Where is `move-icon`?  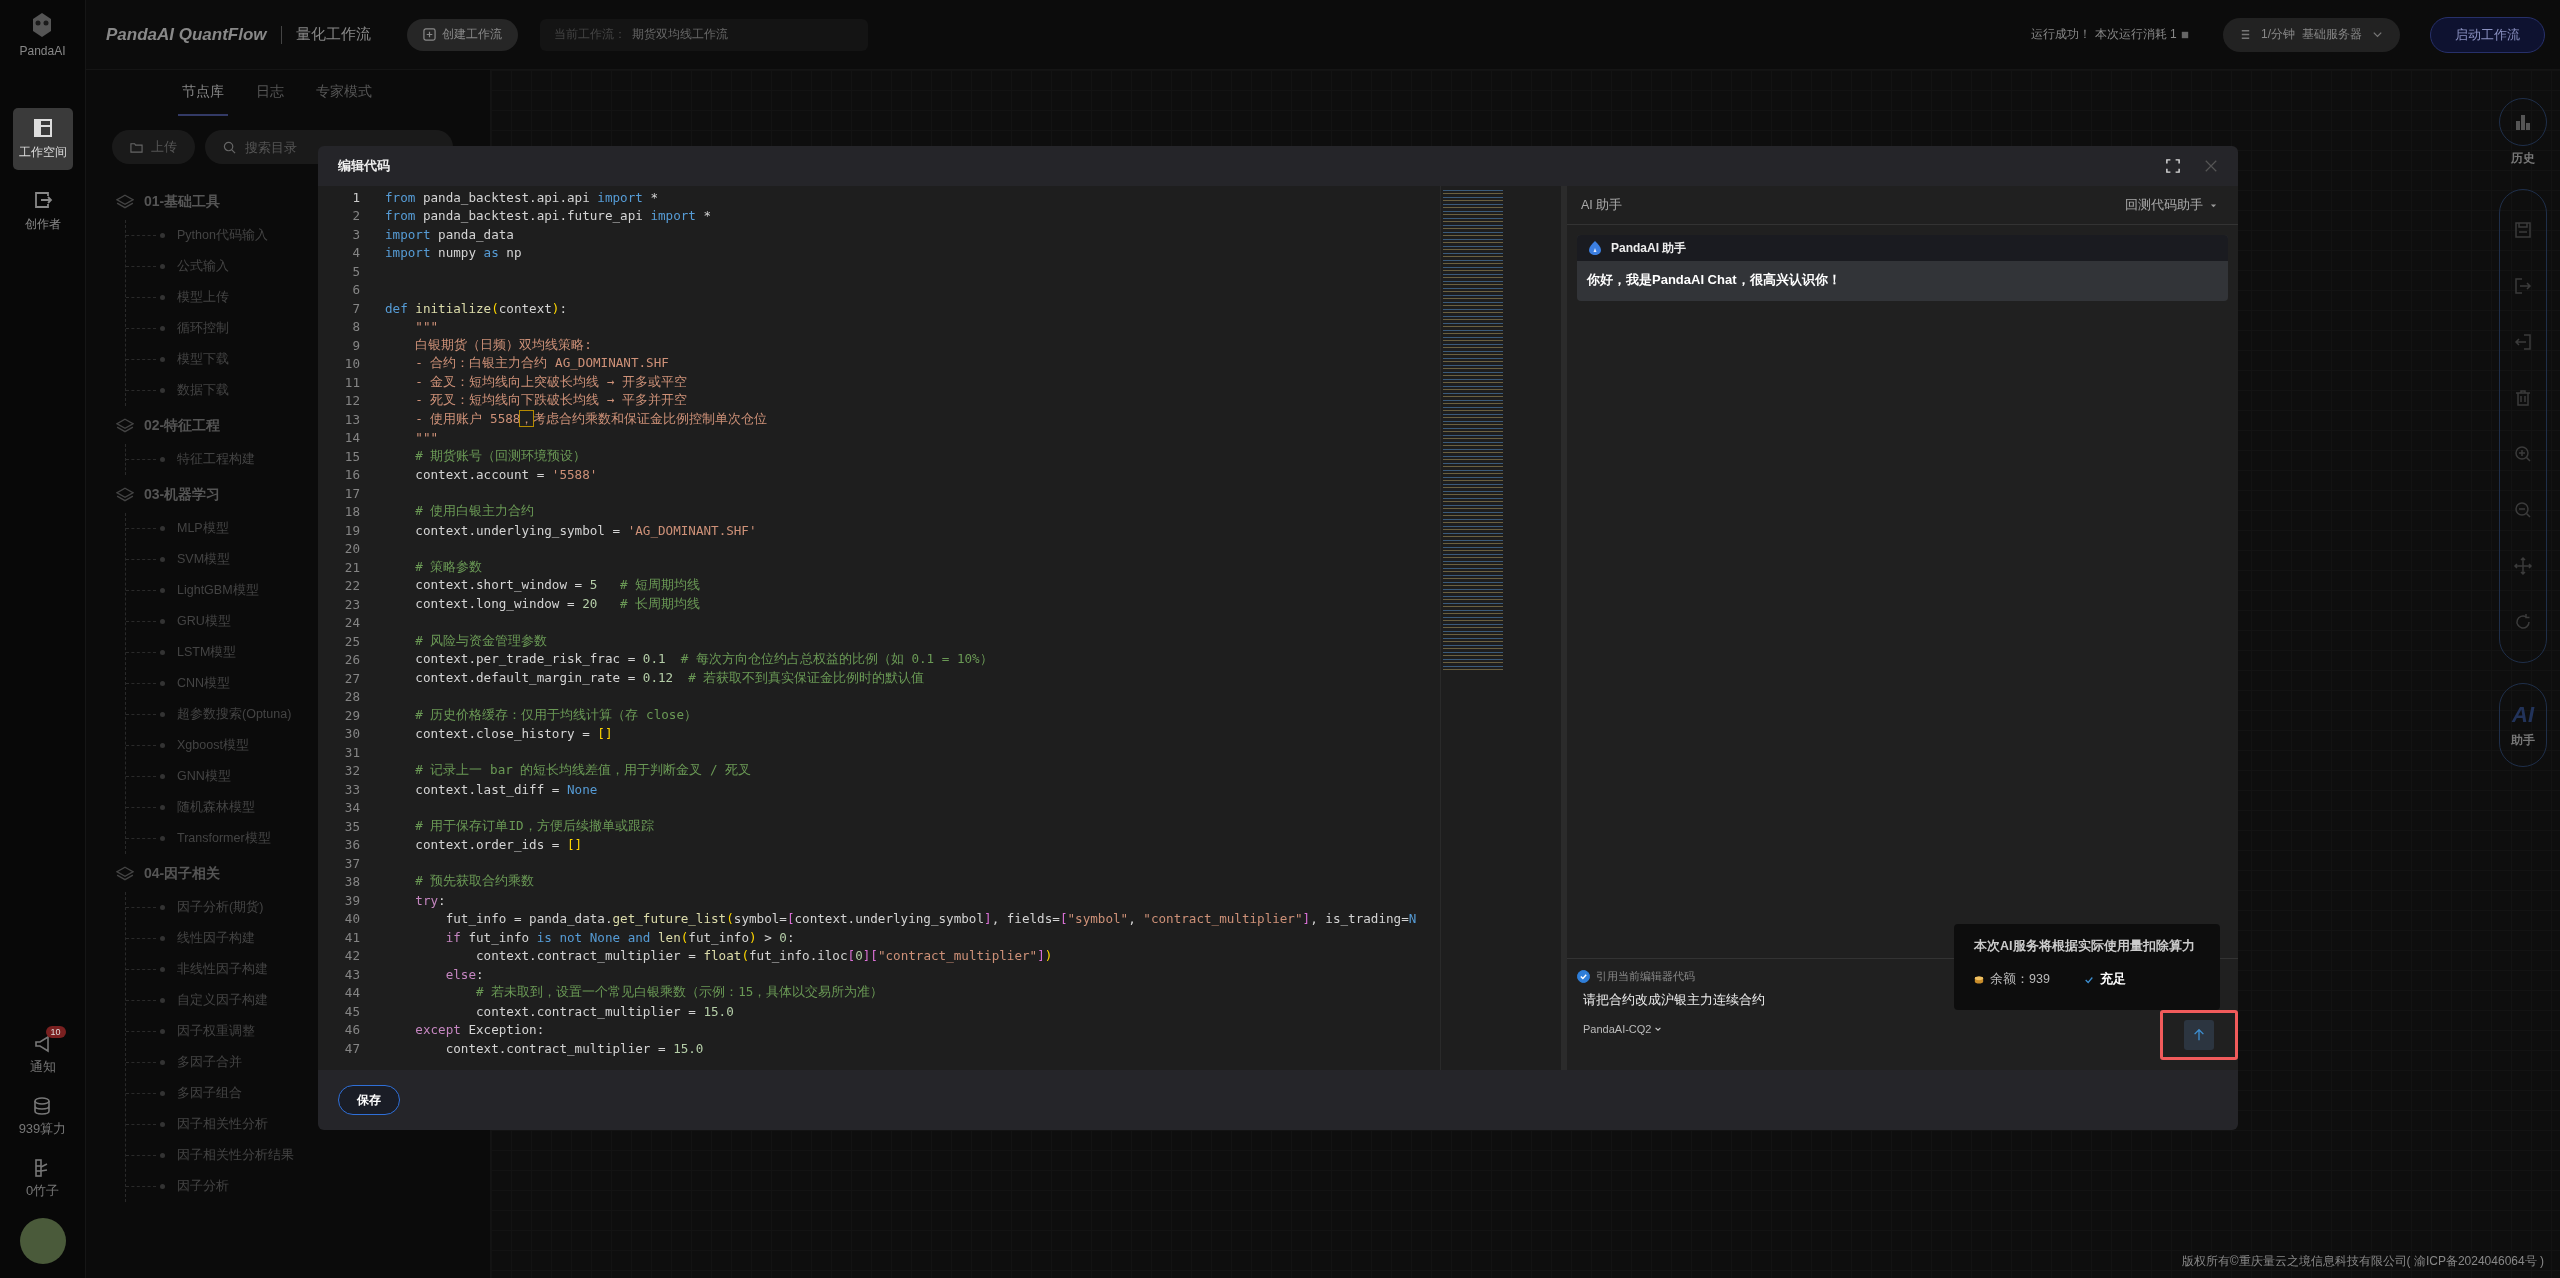
move-icon is located at coordinates (2523, 566).